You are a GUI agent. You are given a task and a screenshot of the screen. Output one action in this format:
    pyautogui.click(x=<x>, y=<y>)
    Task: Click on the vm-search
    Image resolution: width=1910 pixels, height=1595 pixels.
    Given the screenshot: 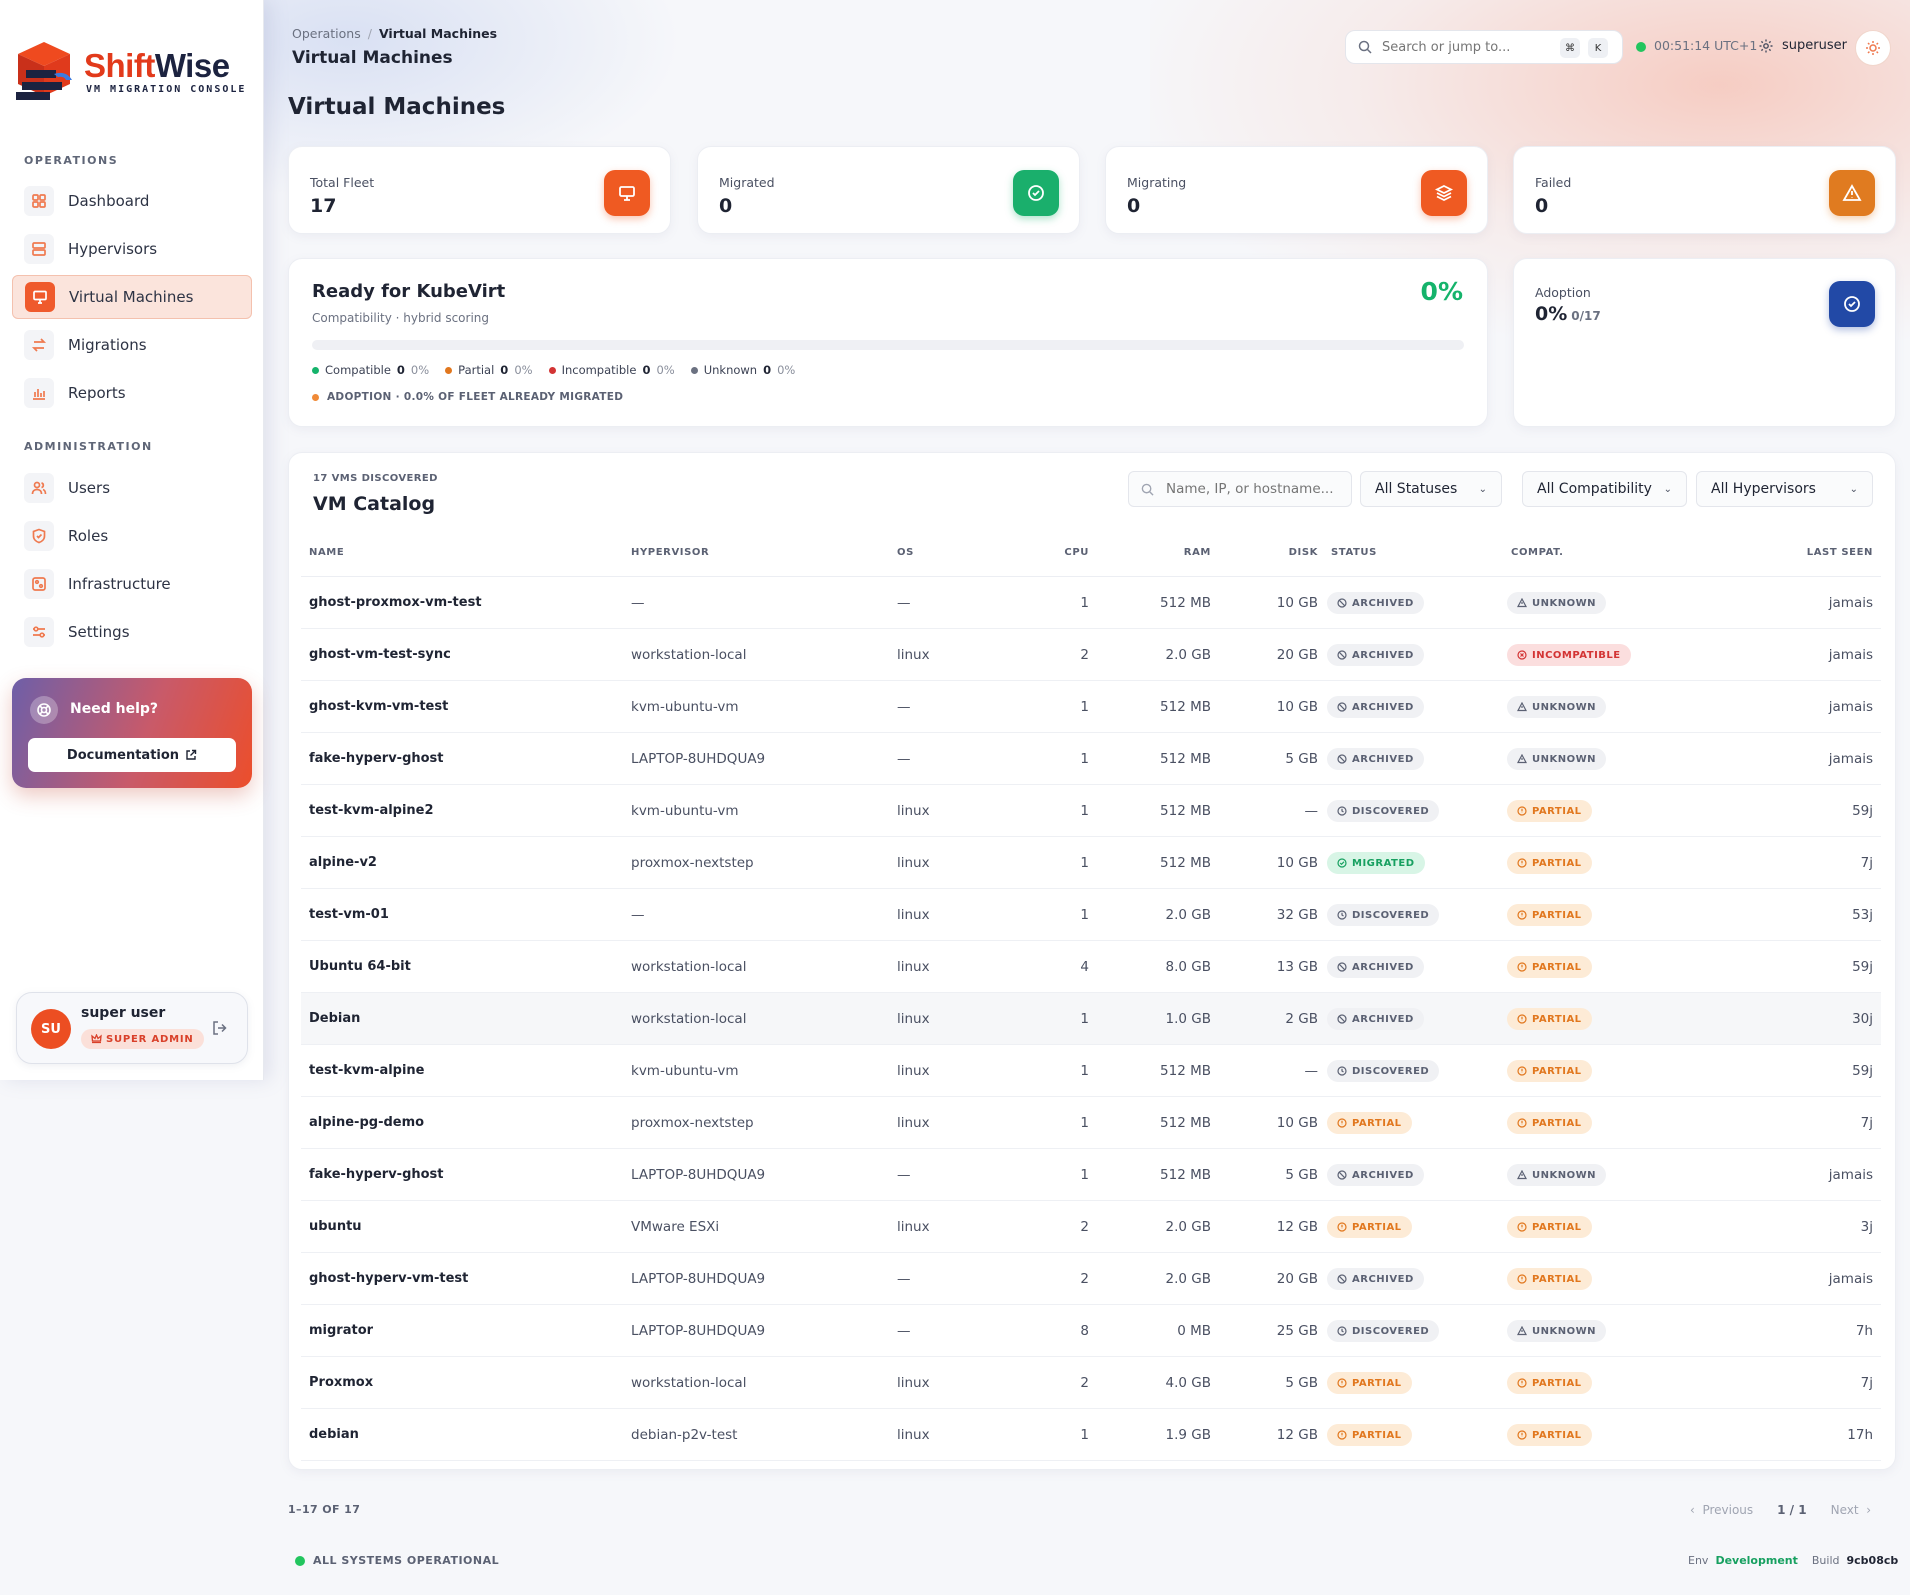 What is the action you would take?
    pyautogui.click(x=1240, y=489)
    